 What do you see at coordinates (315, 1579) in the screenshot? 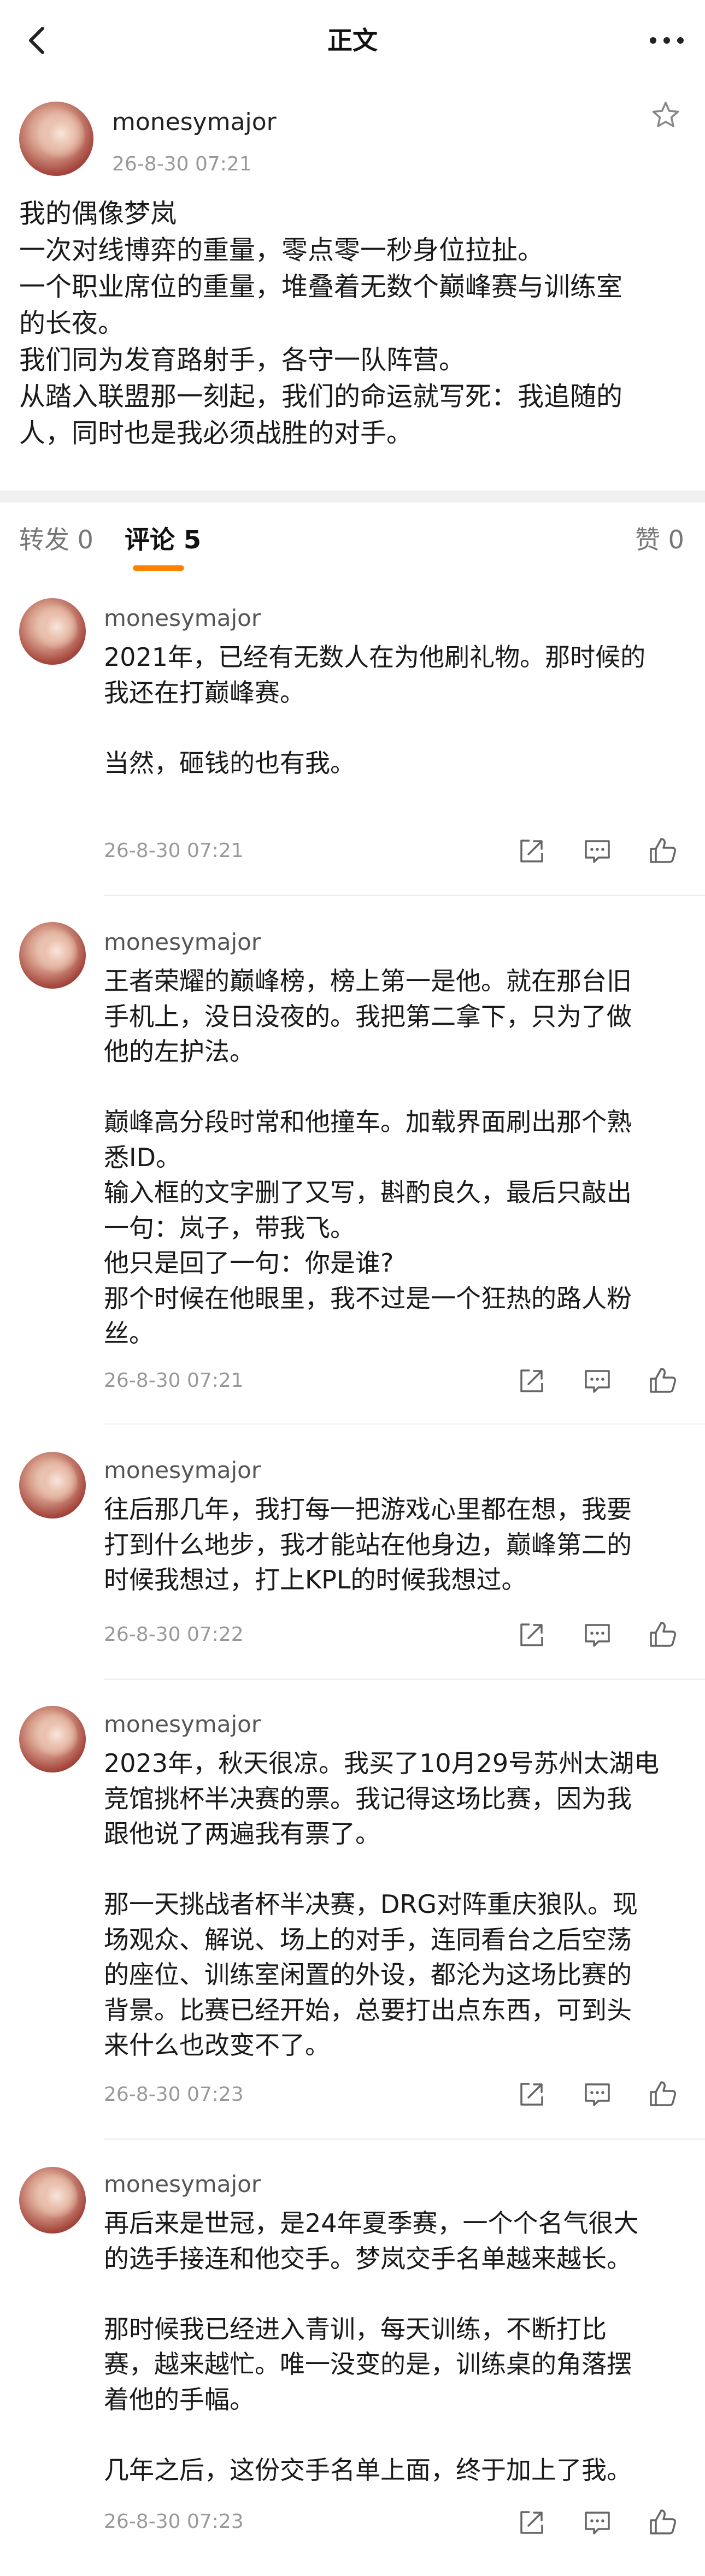
I see `comment-line: 时候我想过，打上KPL的时候我想过。` at bounding box center [315, 1579].